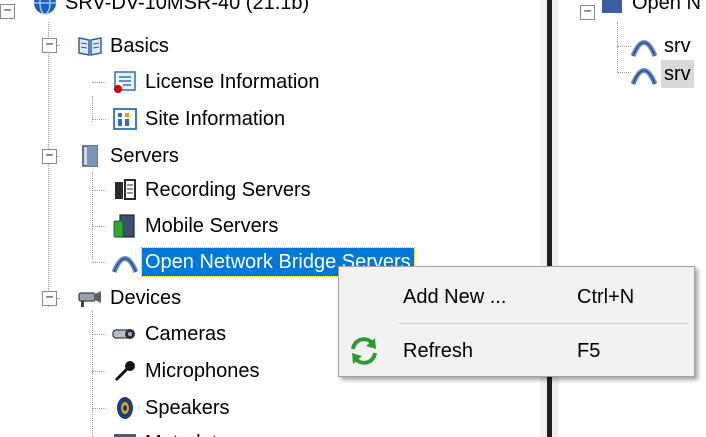  I want to click on refresh-icon, so click(364, 351).